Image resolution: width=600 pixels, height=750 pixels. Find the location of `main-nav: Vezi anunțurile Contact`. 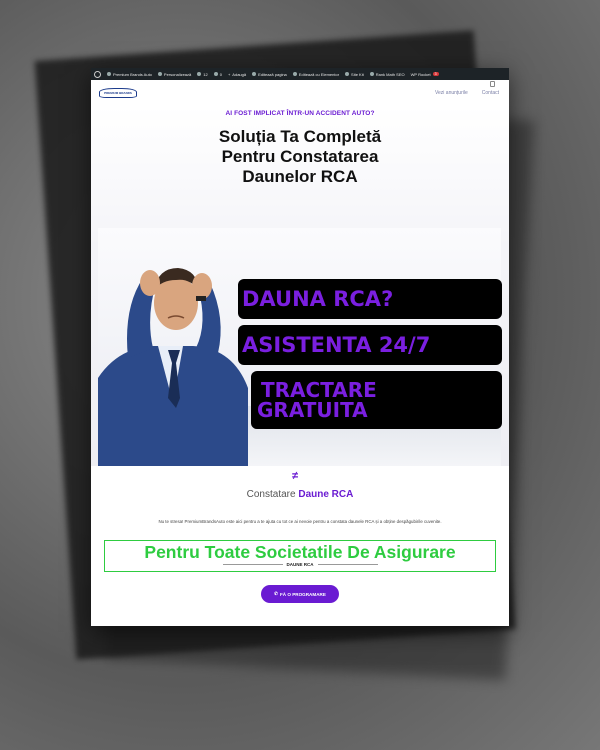

main-nav: Vezi anunțurile Contact is located at coordinates (467, 93).